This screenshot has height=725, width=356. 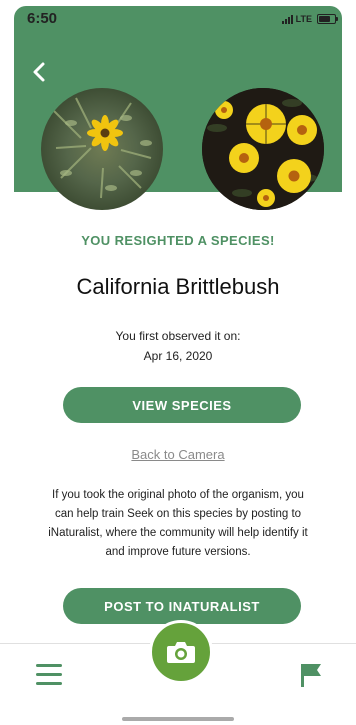 What do you see at coordinates (178, 346) in the screenshot?
I see `first-observed-info: You first observed it on: Apr 16, 2020` at bounding box center [178, 346].